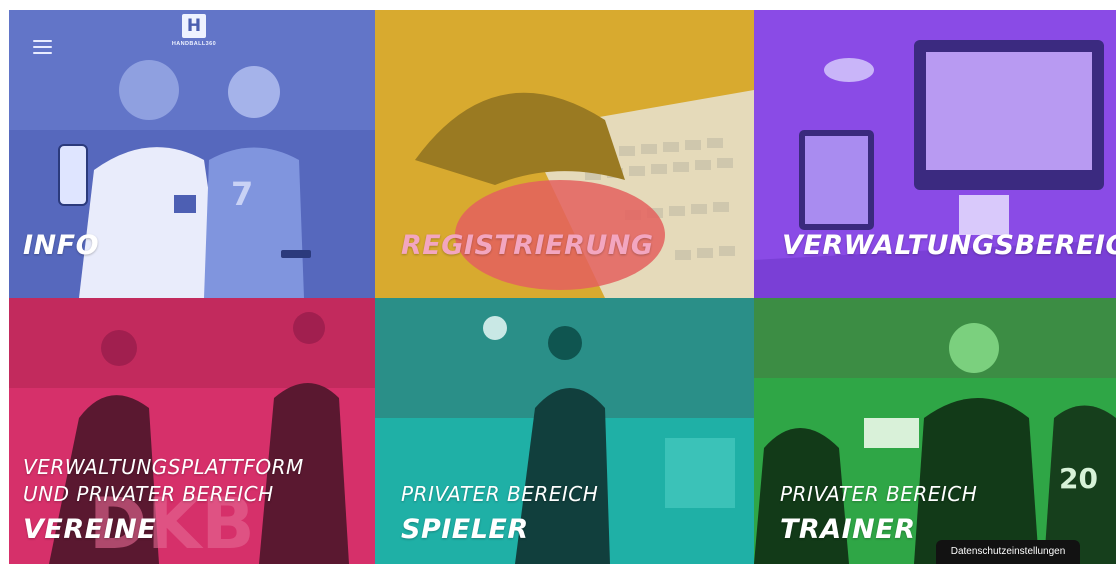  I want to click on svg-text: 7, so click(242, 194).